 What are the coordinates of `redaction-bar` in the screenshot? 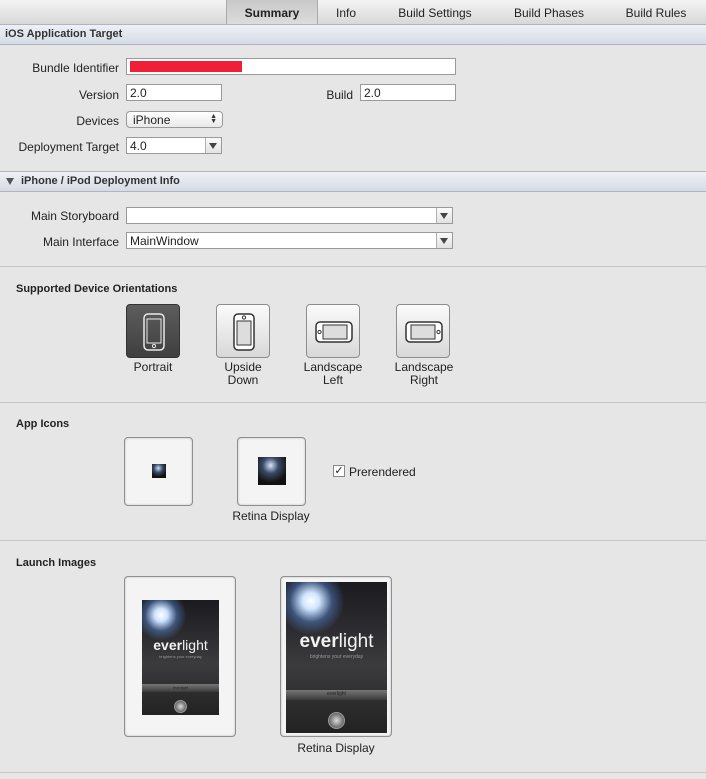 It's located at (186, 66).